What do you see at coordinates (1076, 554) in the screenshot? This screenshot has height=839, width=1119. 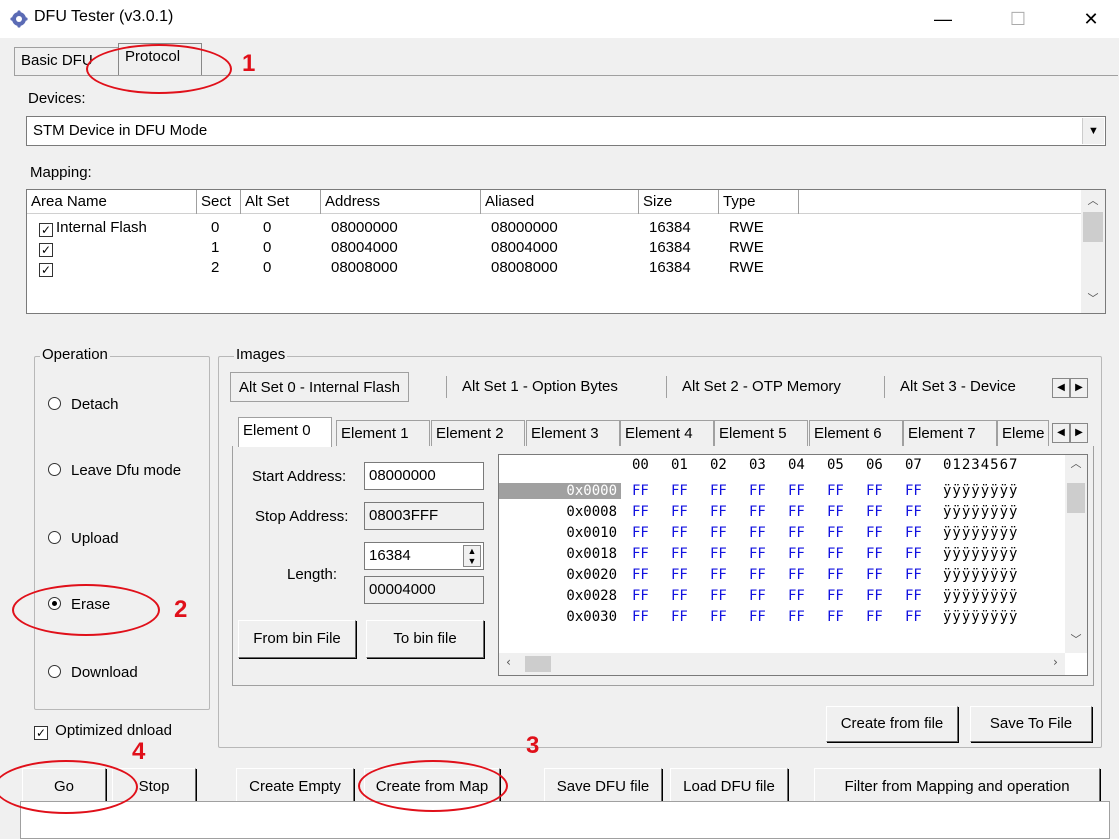 I see `hex-vscrollbar: ︿ ﹀` at bounding box center [1076, 554].